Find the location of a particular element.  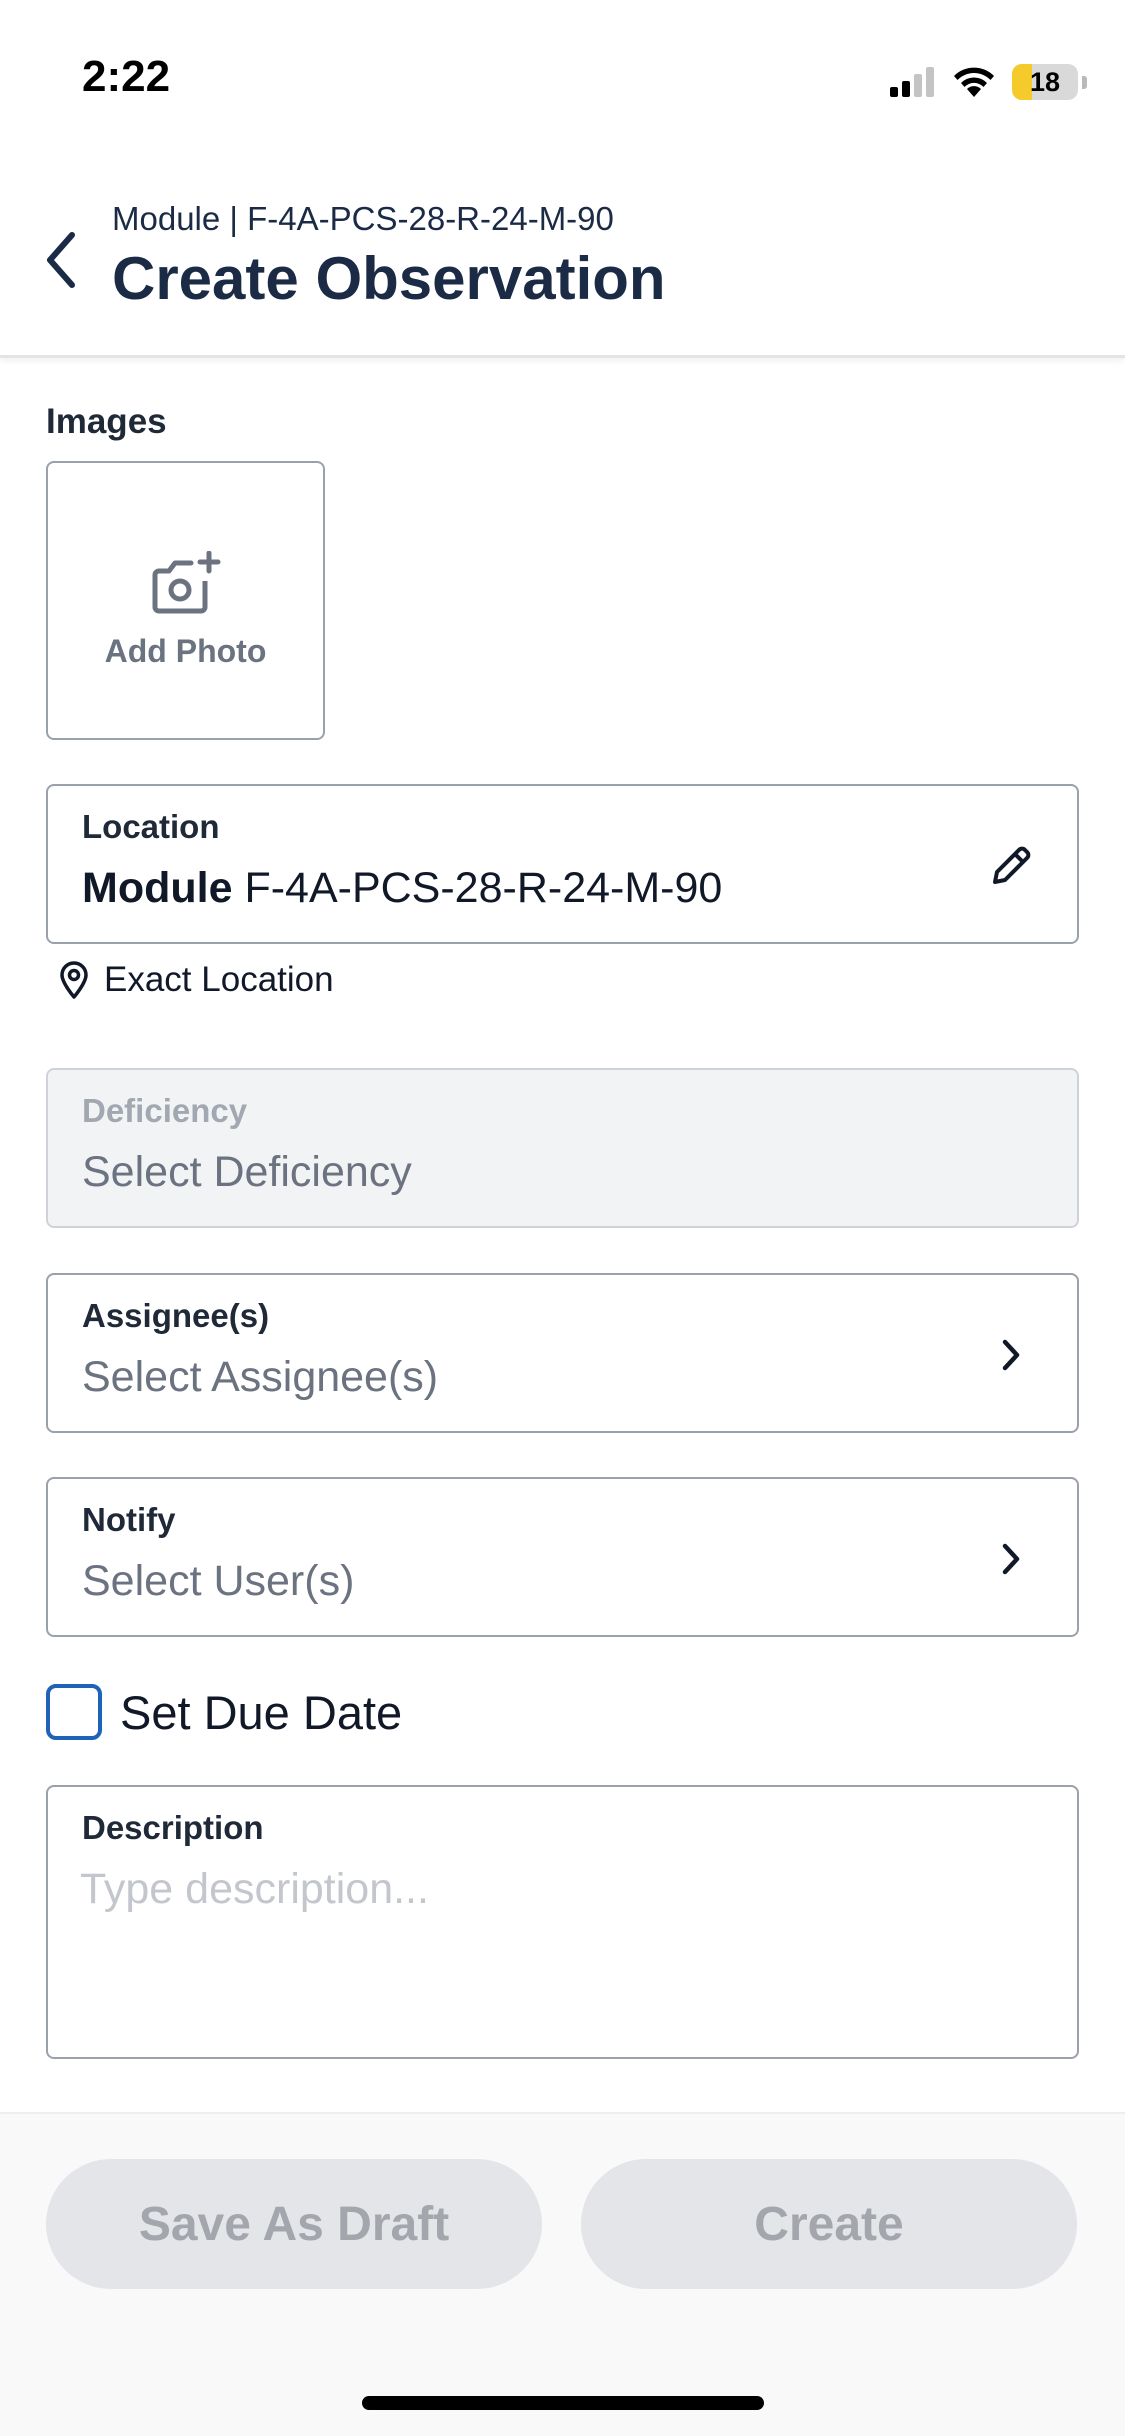

deficiency-label: Deficiency is located at coordinates (165, 1110).